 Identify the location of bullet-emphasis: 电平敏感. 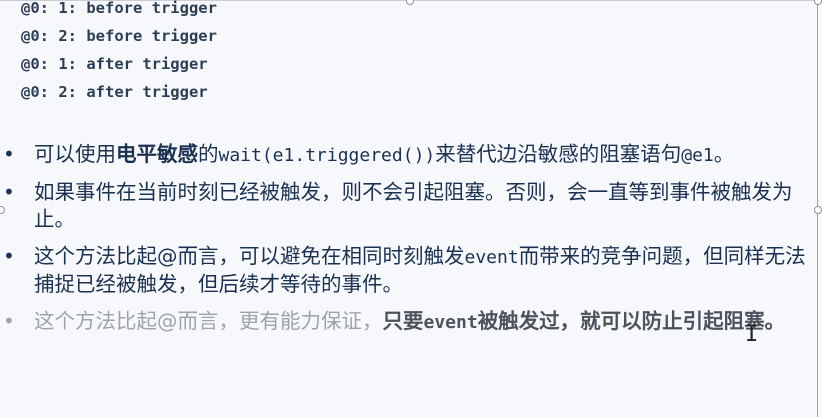
(157, 154).